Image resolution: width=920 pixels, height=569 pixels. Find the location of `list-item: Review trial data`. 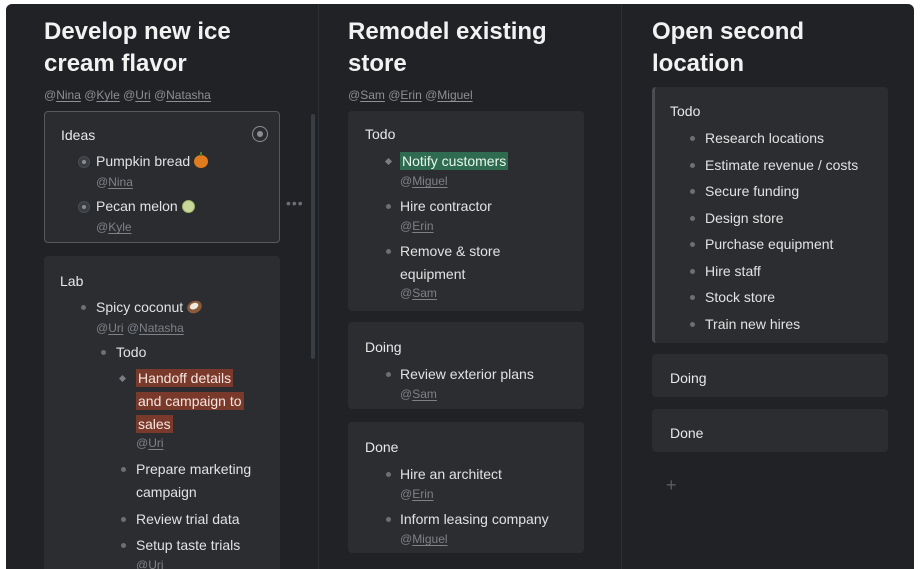

list-item: Review trial data is located at coordinates (188, 519).